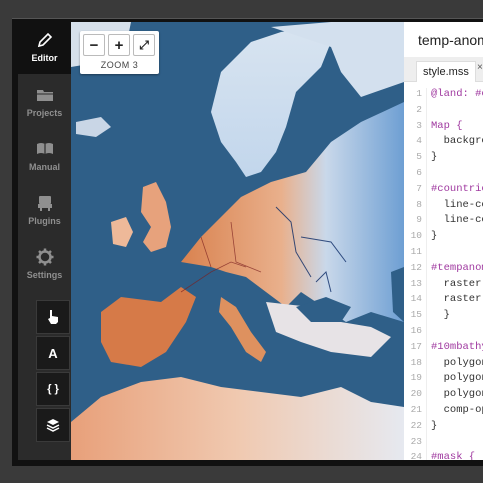 This screenshot has height=483, width=483. I want to click on code-line: 24 #mask {, so click(443, 455).